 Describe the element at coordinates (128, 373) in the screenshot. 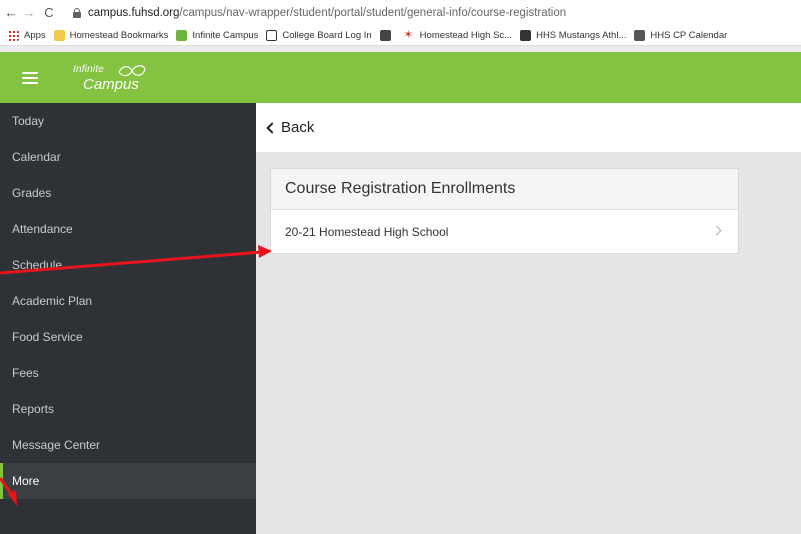

I see `sidebar-item-fees: Fees` at that location.